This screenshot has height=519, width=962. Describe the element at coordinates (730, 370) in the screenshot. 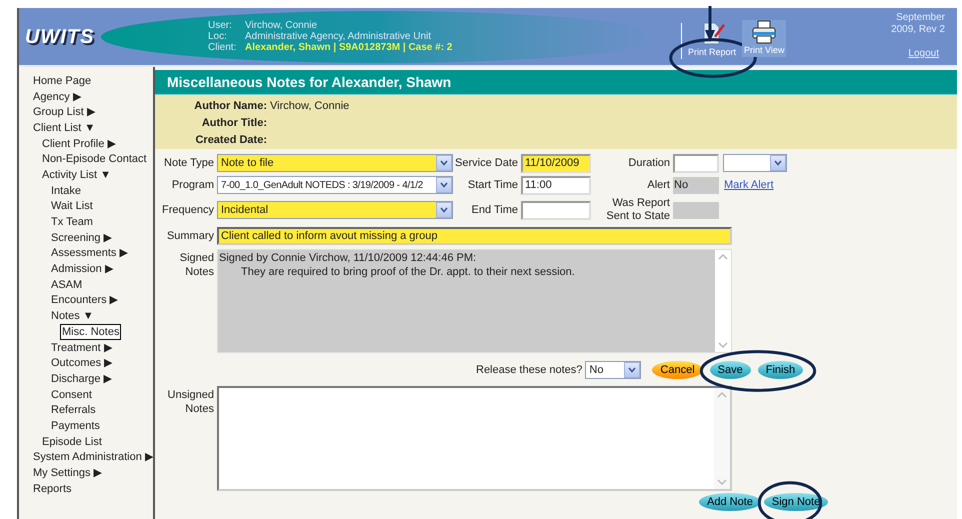

I see `action-button: Save` at that location.